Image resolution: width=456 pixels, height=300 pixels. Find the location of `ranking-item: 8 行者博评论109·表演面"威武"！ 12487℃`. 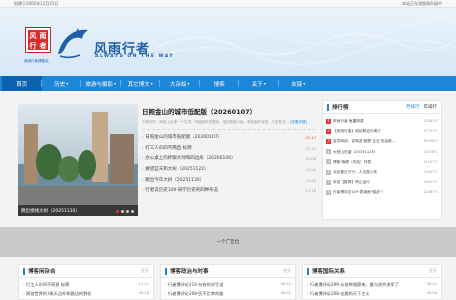

ranking-item: 8 行者博评论109·表演面"威武"！ 12487℃ is located at coordinates (382, 192).